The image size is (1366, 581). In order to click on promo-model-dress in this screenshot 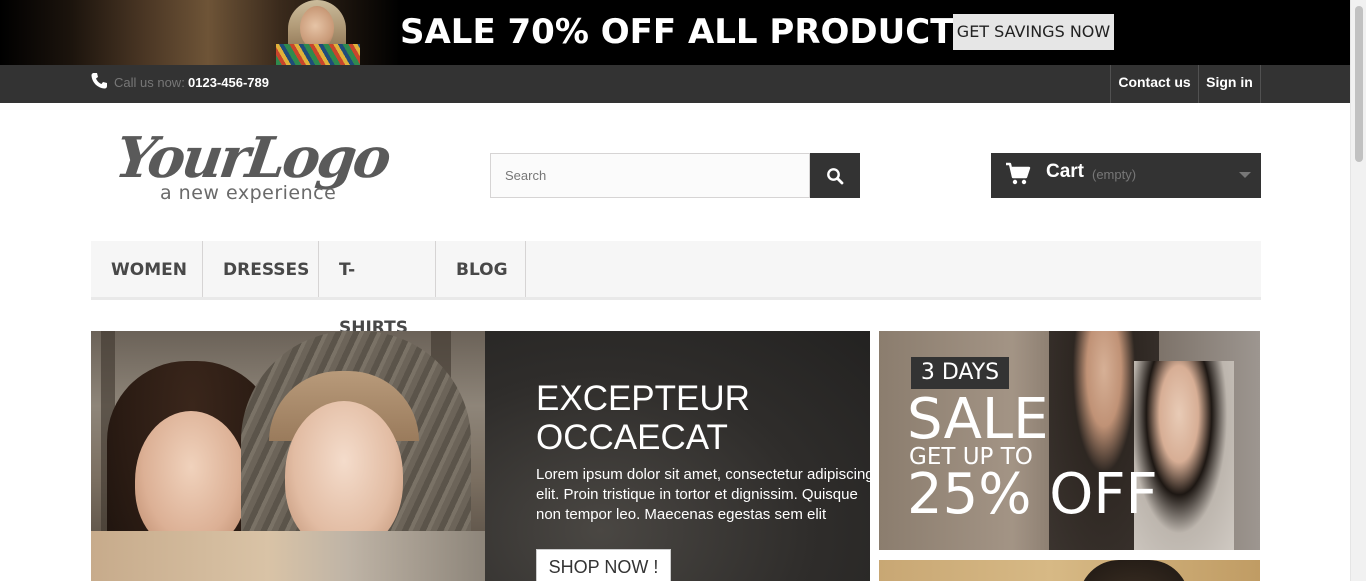, I will do `click(318, 54)`.